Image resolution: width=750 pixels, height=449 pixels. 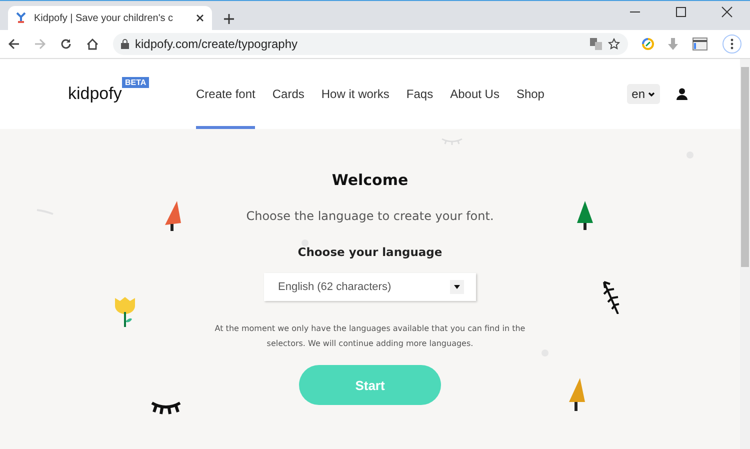 What do you see at coordinates (355, 94) in the screenshot?
I see `nav-link: How it works` at bounding box center [355, 94].